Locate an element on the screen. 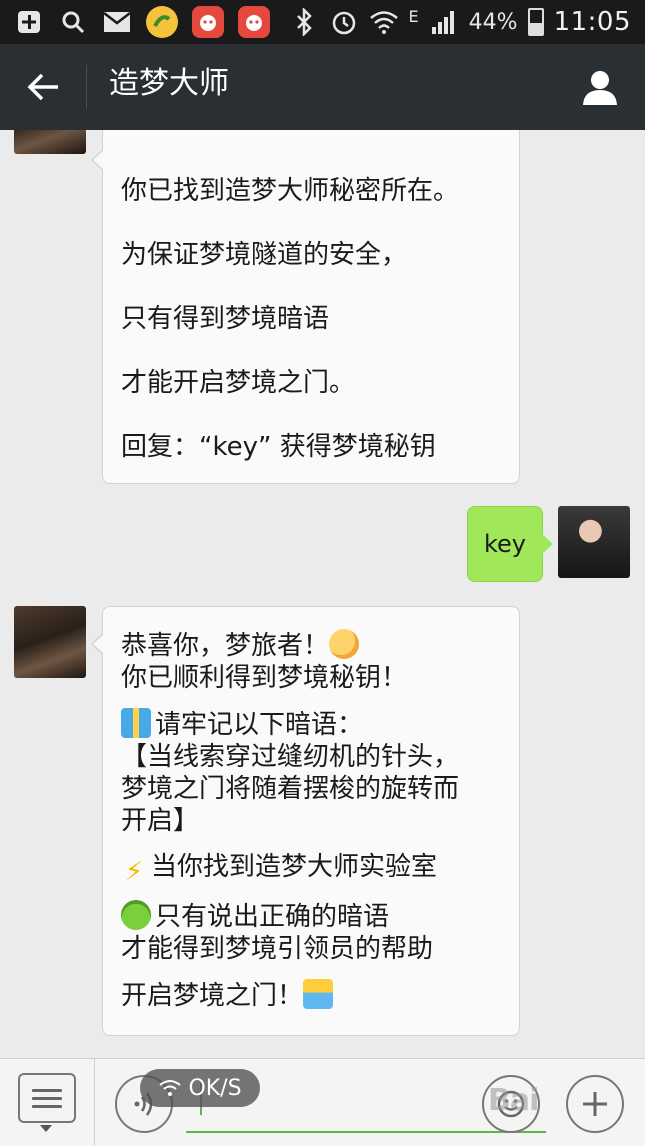  message-line: 开启】 is located at coordinates (160, 821).